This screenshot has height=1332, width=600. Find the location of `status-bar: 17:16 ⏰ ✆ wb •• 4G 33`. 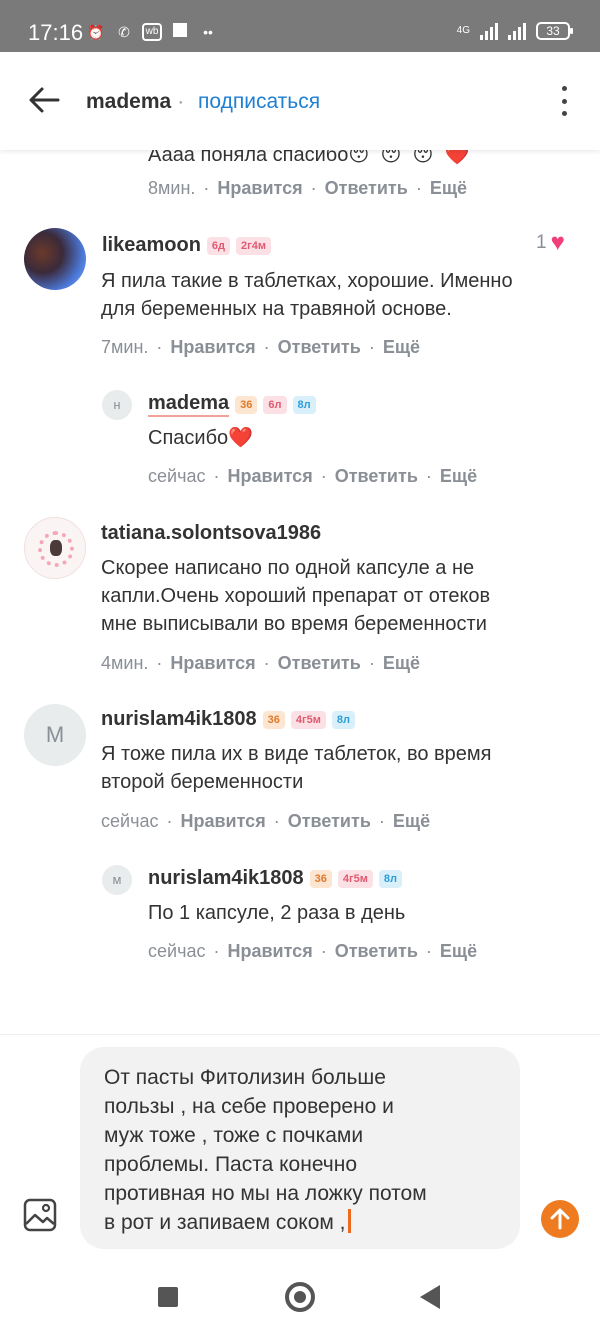

status-bar: 17:16 ⏰ ✆ wb •• 4G 33 is located at coordinates (300, 26).